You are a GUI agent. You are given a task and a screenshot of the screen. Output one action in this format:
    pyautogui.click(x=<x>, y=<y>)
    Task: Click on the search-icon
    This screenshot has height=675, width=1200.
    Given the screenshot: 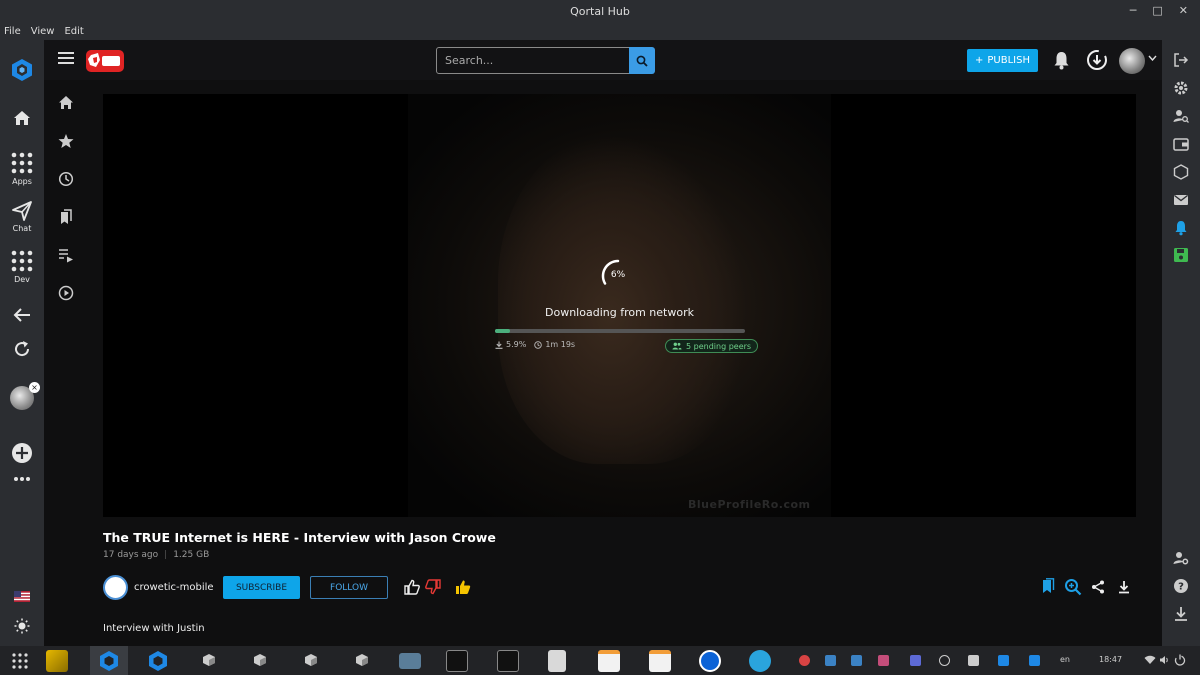 What is the action you would take?
    pyautogui.click(x=642, y=61)
    